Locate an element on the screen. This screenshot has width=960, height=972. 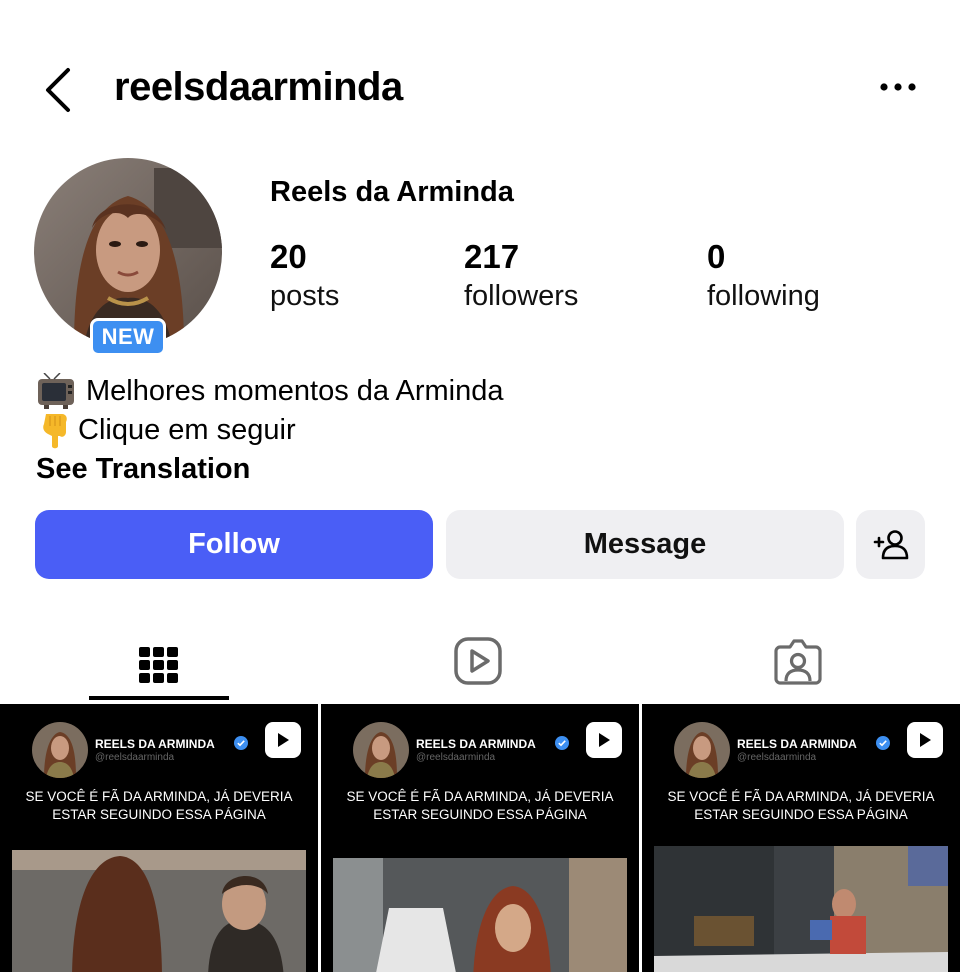
display-name: Reels da Arminda is located at coordinates (392, 192).